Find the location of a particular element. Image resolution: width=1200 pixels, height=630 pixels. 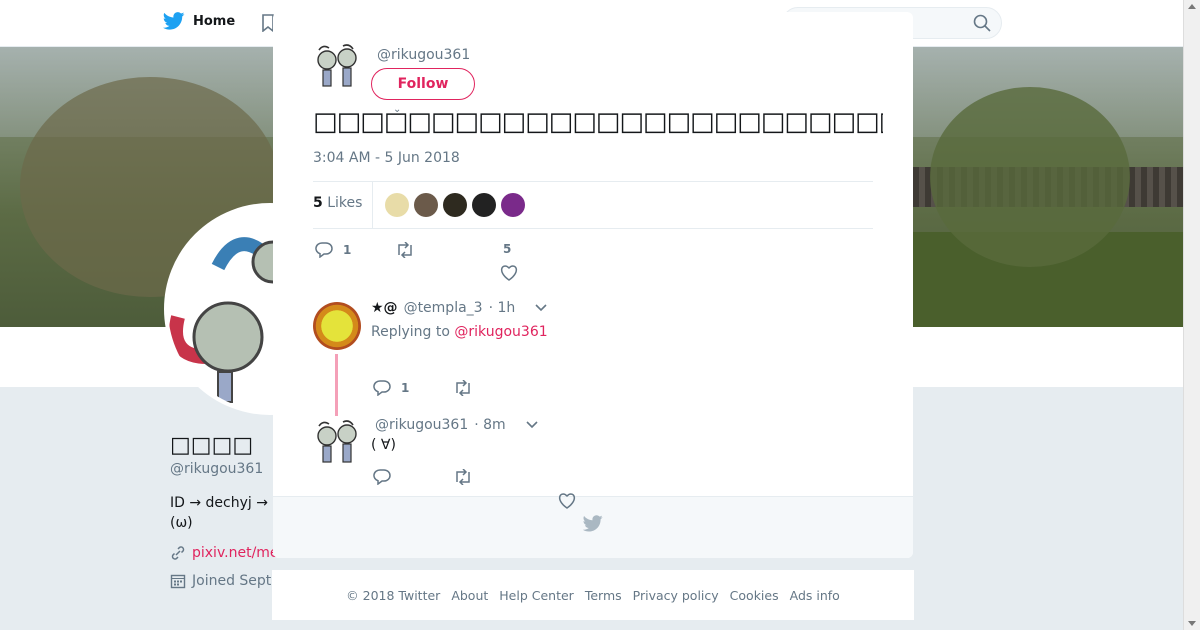

reply-header: @rikugou361 · 8m is located at coordinates (456, 425).